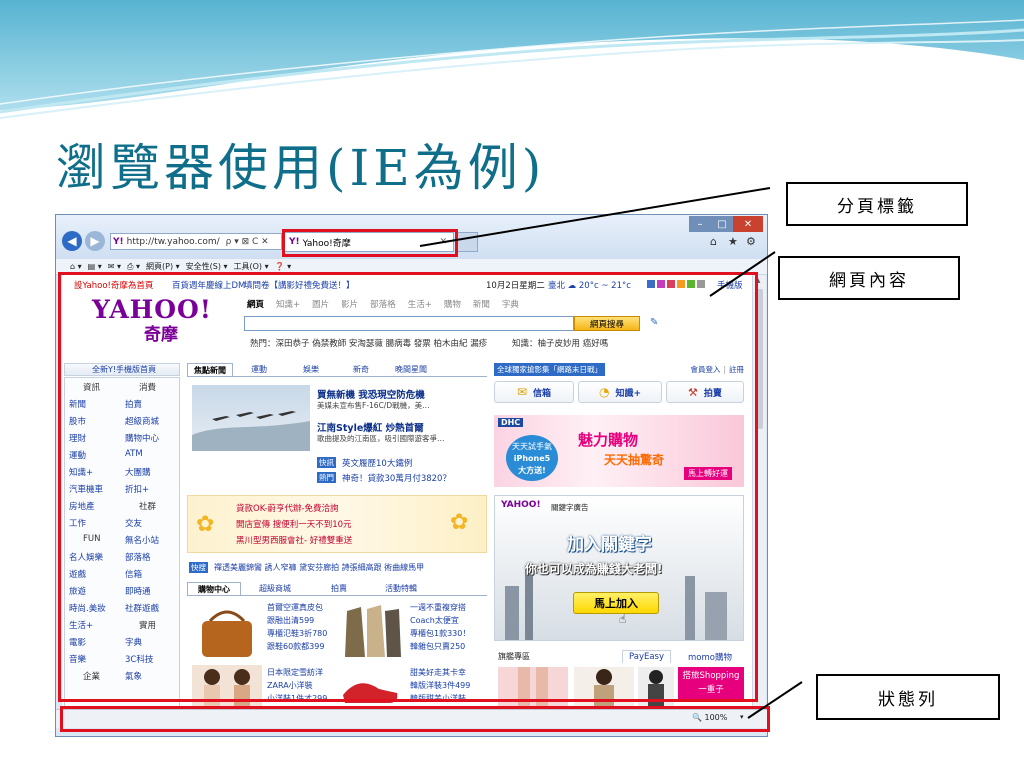  I want to click on home-small-icon: ⌂ ▾, so click(76, 266).